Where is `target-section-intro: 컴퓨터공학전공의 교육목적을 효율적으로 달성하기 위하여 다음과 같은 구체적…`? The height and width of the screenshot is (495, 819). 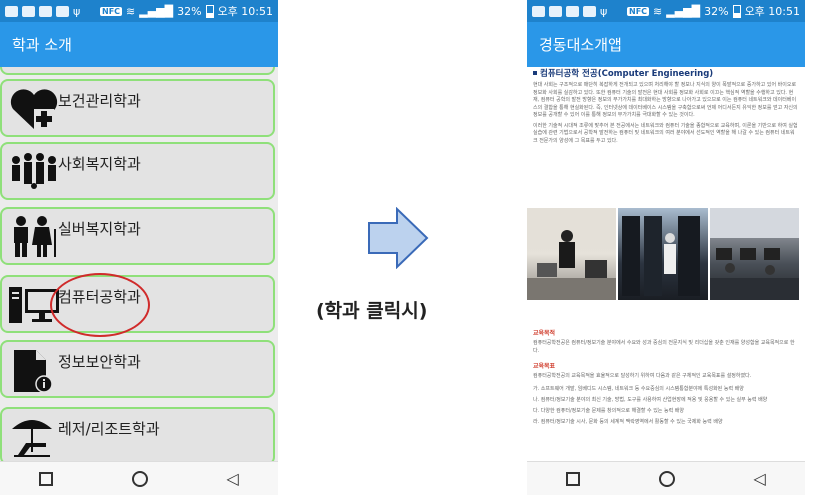 target-section-intro: 컴퓨터공학전공의 교육목적을 효율적으로 달성하기 위하여 다음과 같은 구체적… is located at coordinates (642, 376).